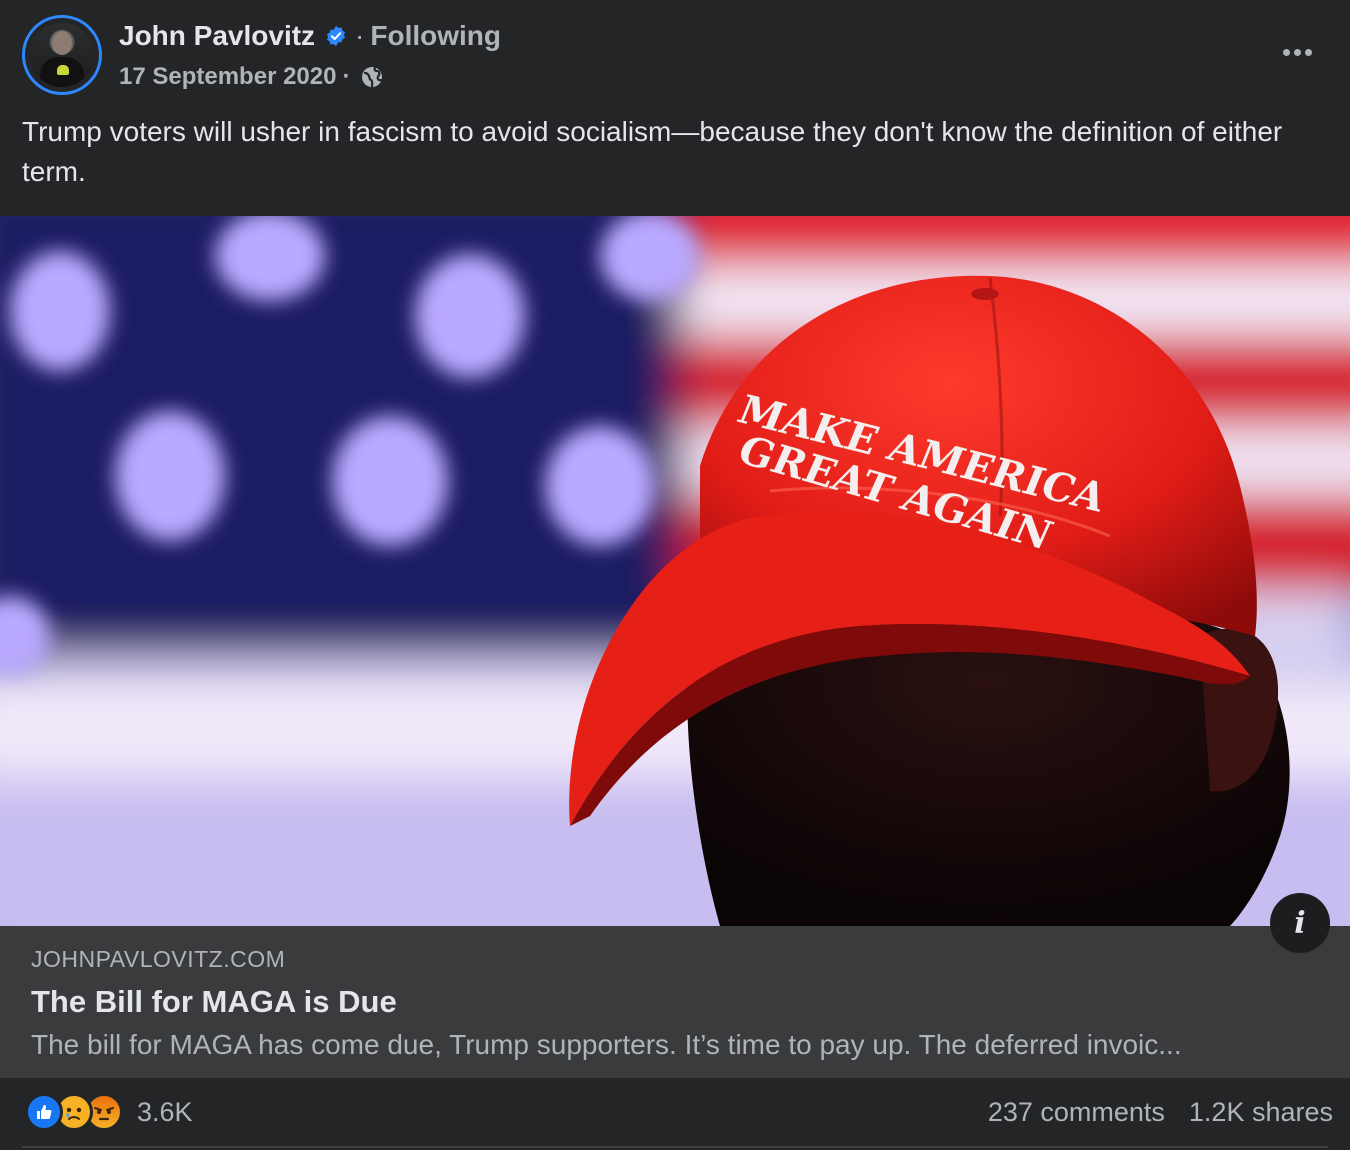 This screenshot has width=1350, height=1150. I want to click on verified-badge-icon, so click(336, 36).